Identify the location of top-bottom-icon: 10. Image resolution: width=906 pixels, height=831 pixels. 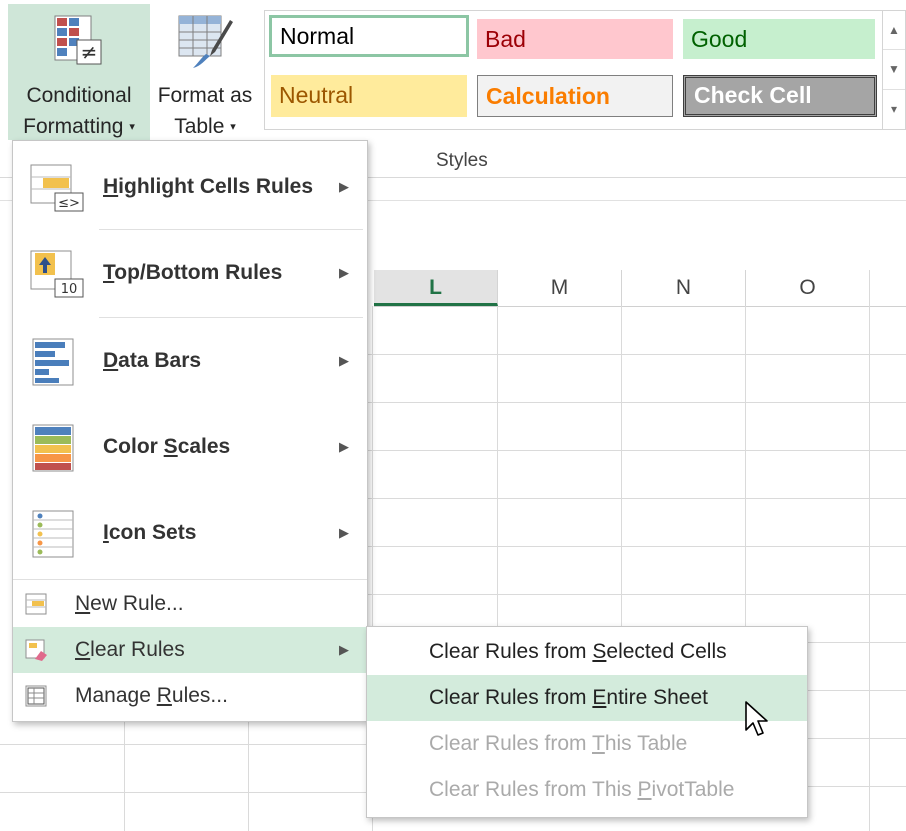
(57, 274).